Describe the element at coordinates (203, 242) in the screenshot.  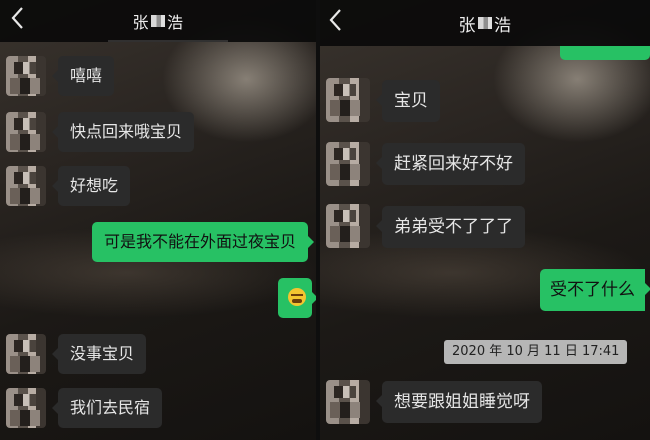
I see `message-bubble-outgoing: 可是我不能在外面过夜宝贝` at that location.